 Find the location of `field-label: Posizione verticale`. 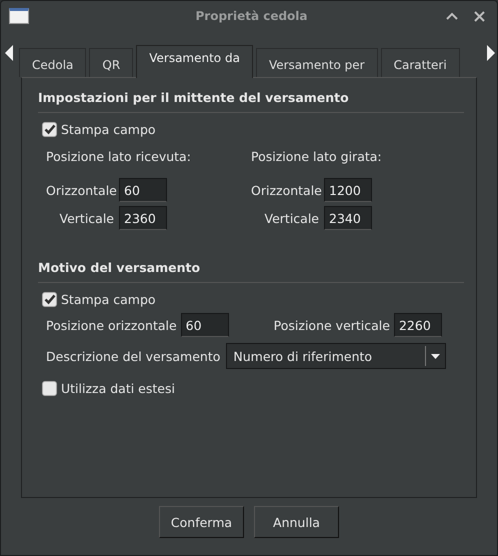

field-label: Posizione verticale is located at coordinates (332, 325).